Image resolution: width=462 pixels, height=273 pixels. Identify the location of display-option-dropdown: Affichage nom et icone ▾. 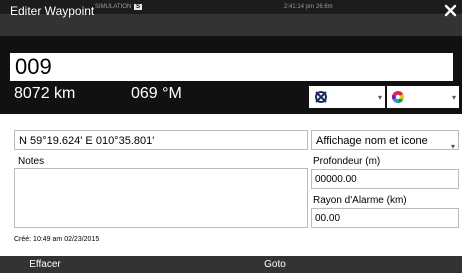
(385, 140).